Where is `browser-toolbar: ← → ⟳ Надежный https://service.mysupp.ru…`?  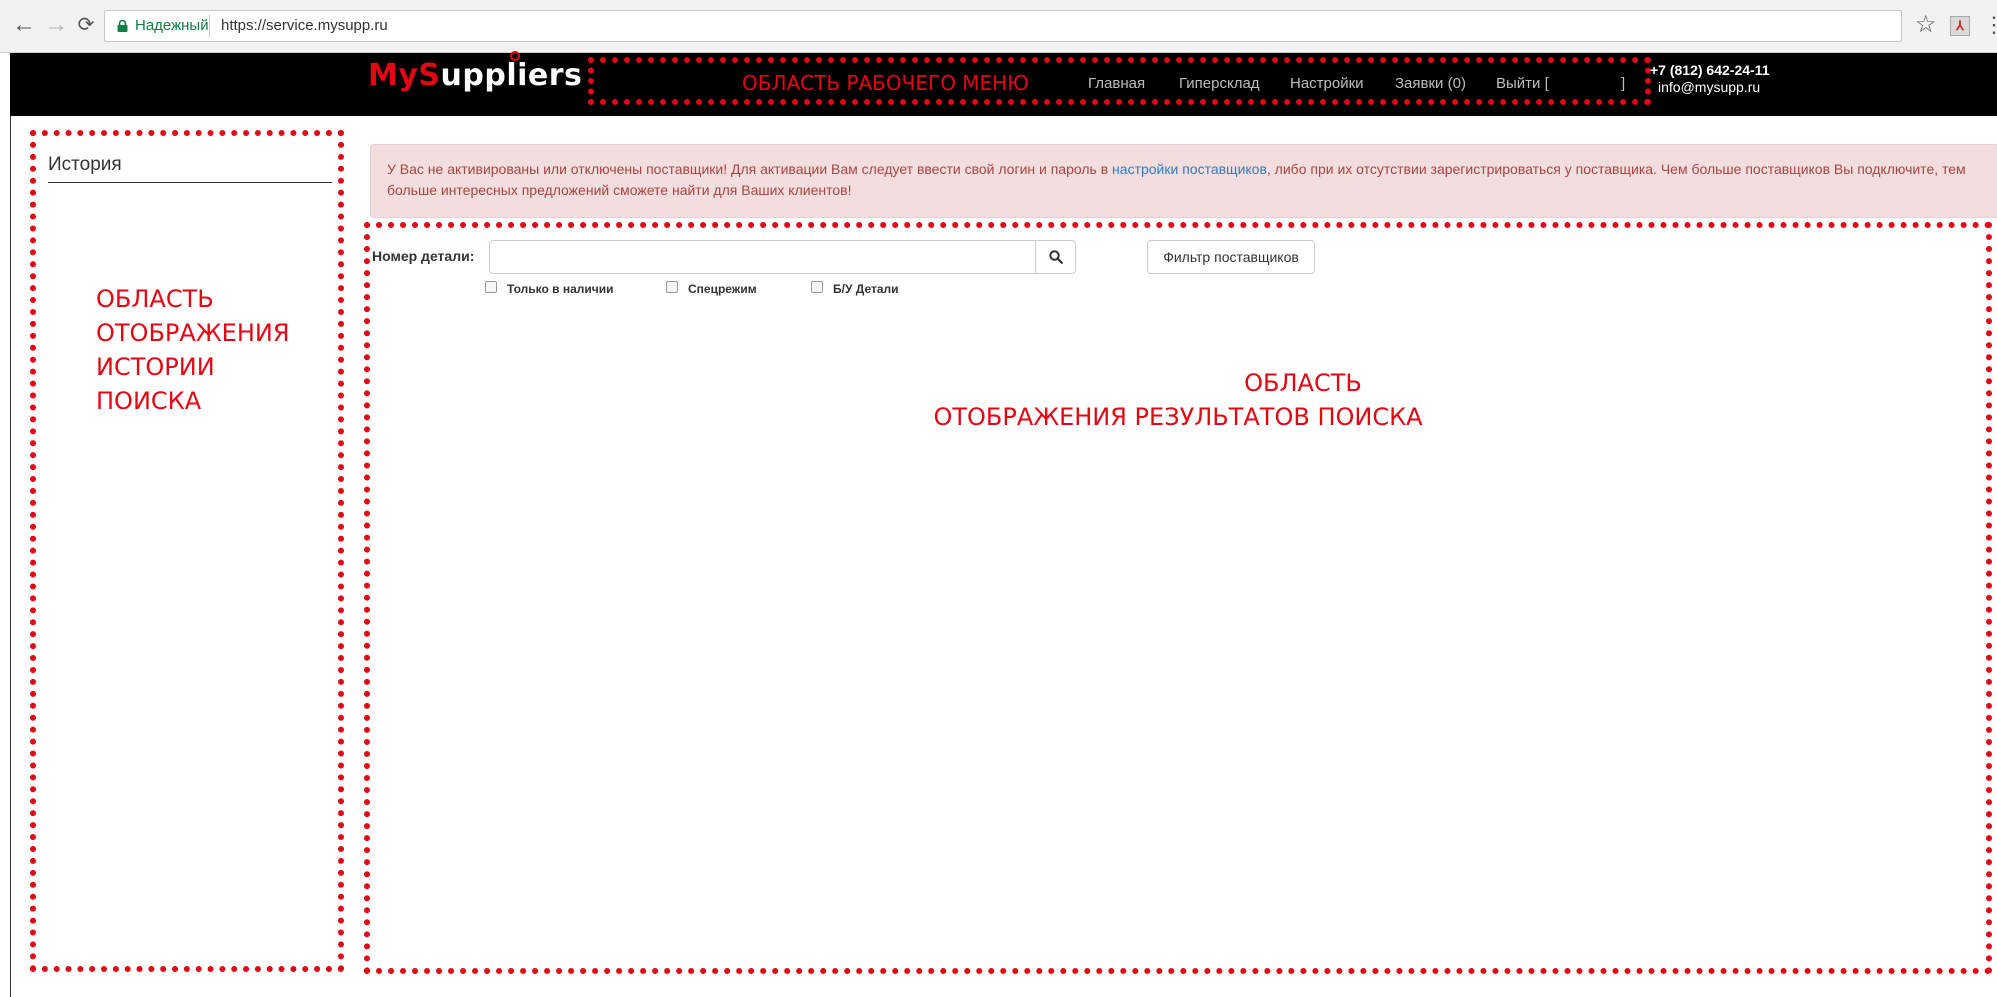 browser-toolbar: ← → ⟳ Надежный https://service.mysupp.ru… is located at coordinates (998, 26).